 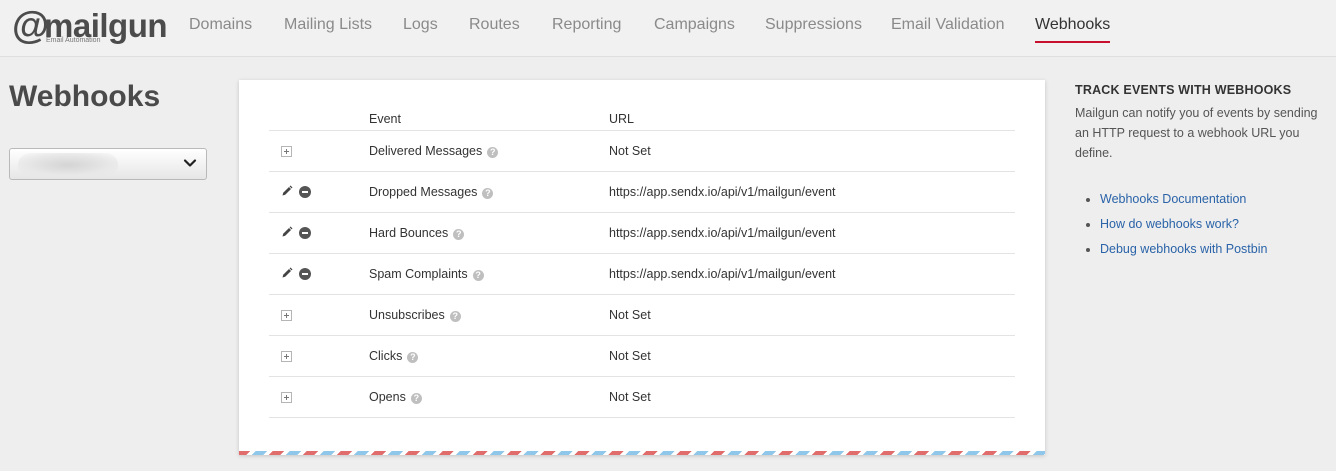 What do you see at coordinates (220, 27) in the screenshot?
I see `nav-domains: Domains` at bounding box center [220, 27].